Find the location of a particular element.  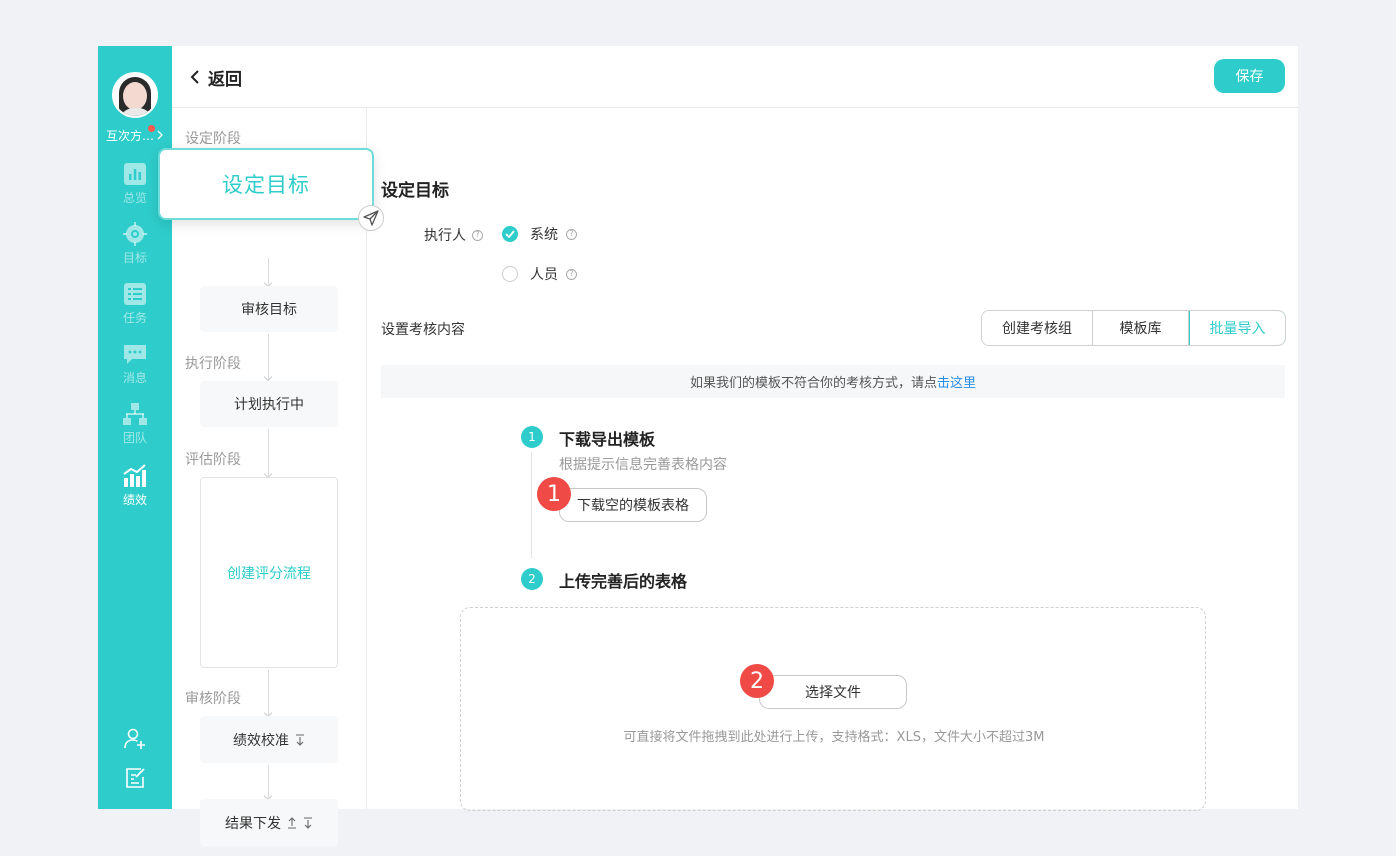

stage-label-evaluation: 评估阶段 is located at coordinates (213, 460).